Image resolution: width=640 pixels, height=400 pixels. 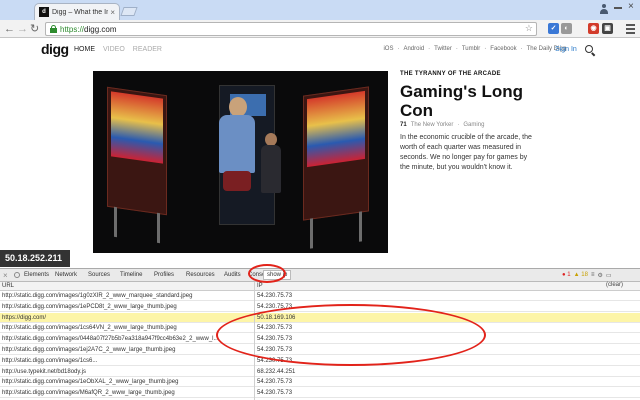 I want to click on link-ios: iOS, so click(x=388, y=49).